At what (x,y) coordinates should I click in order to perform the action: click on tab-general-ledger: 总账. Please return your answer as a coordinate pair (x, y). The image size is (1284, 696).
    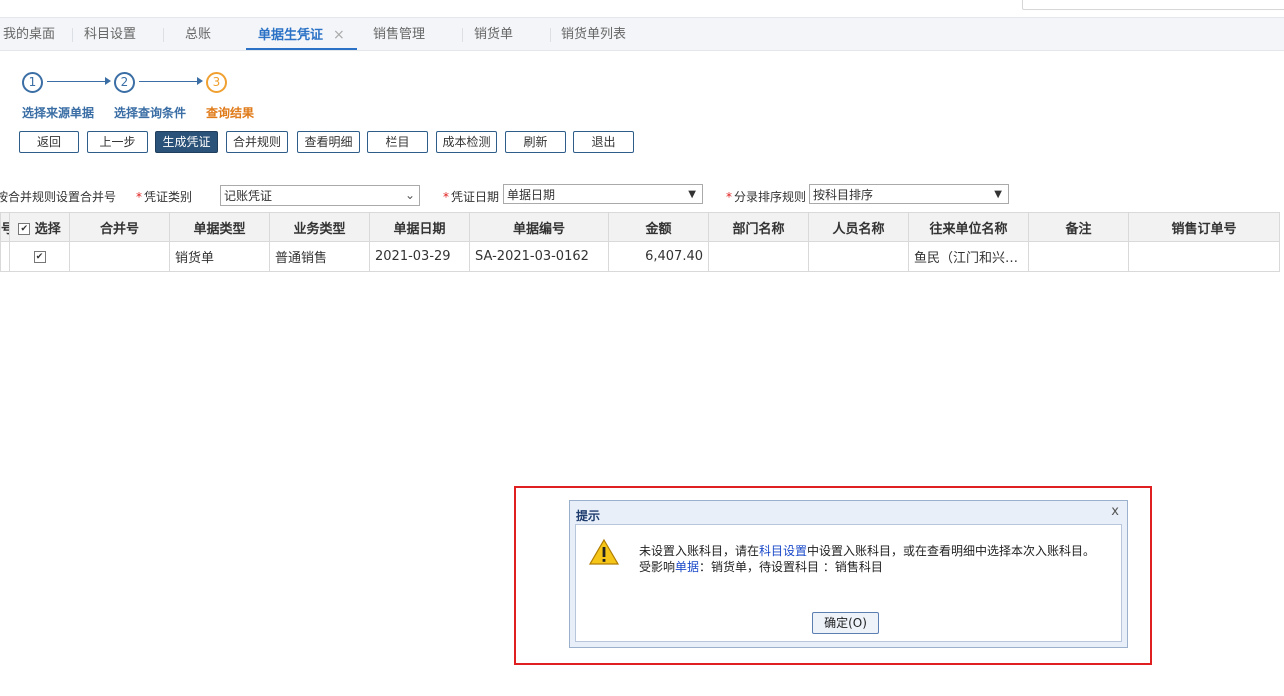
    Looking at the image, I should click on (198, 34).